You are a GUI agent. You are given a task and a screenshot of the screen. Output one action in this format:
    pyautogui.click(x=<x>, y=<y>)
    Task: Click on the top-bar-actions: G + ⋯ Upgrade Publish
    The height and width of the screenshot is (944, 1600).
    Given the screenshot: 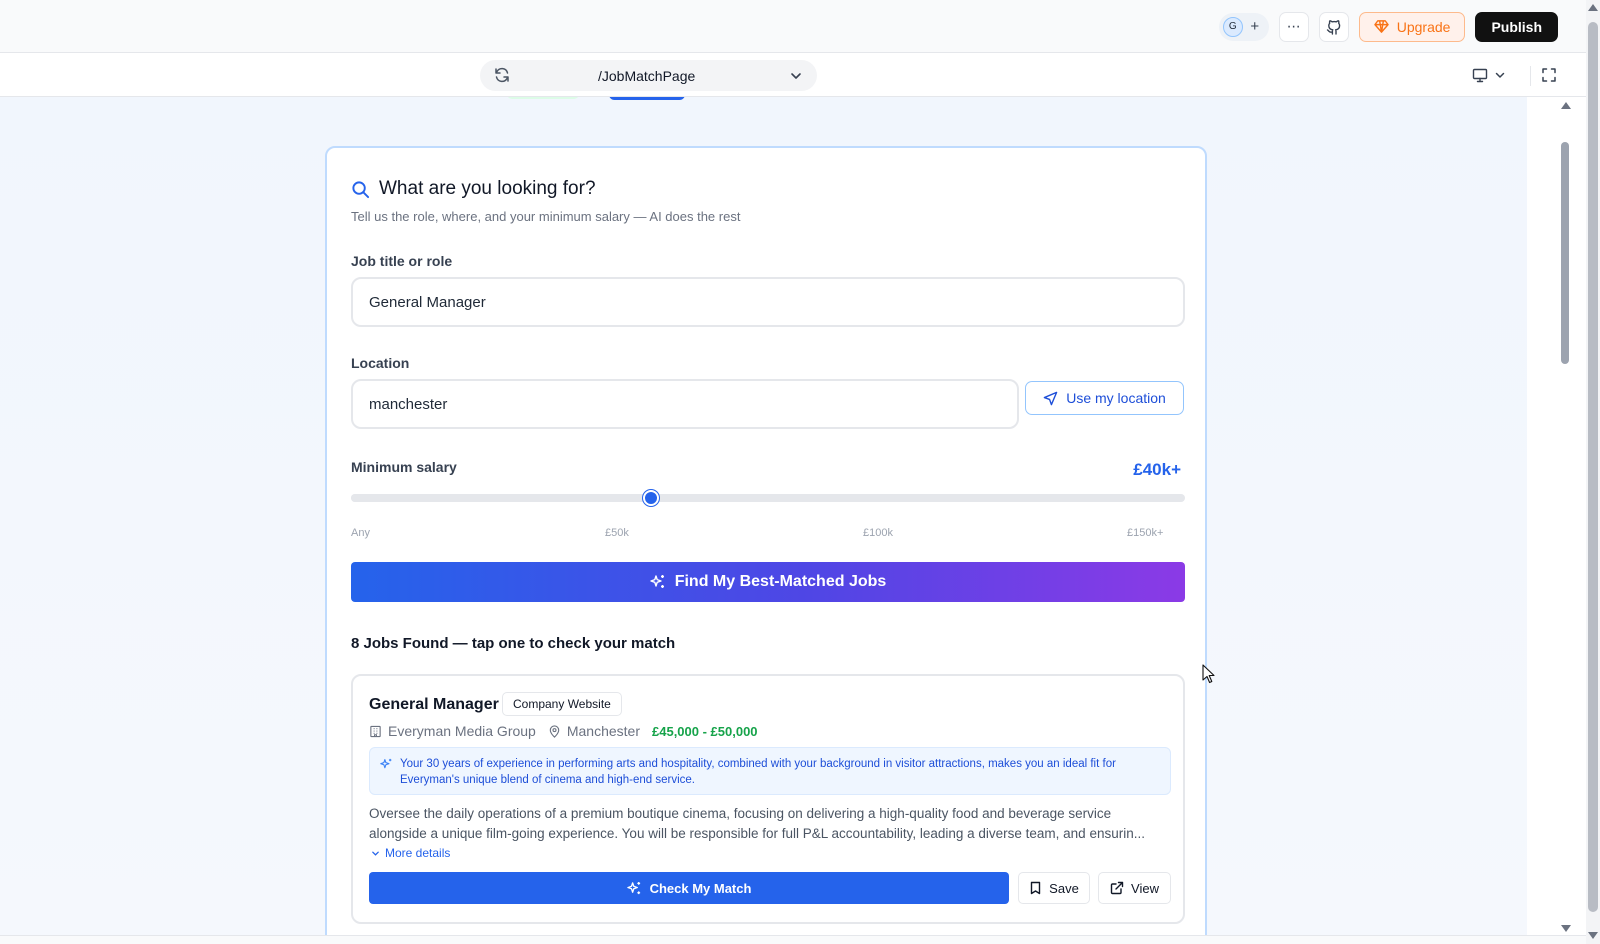 What is the action you would take?
    pyautogui.click(x=1388, y=26)
    